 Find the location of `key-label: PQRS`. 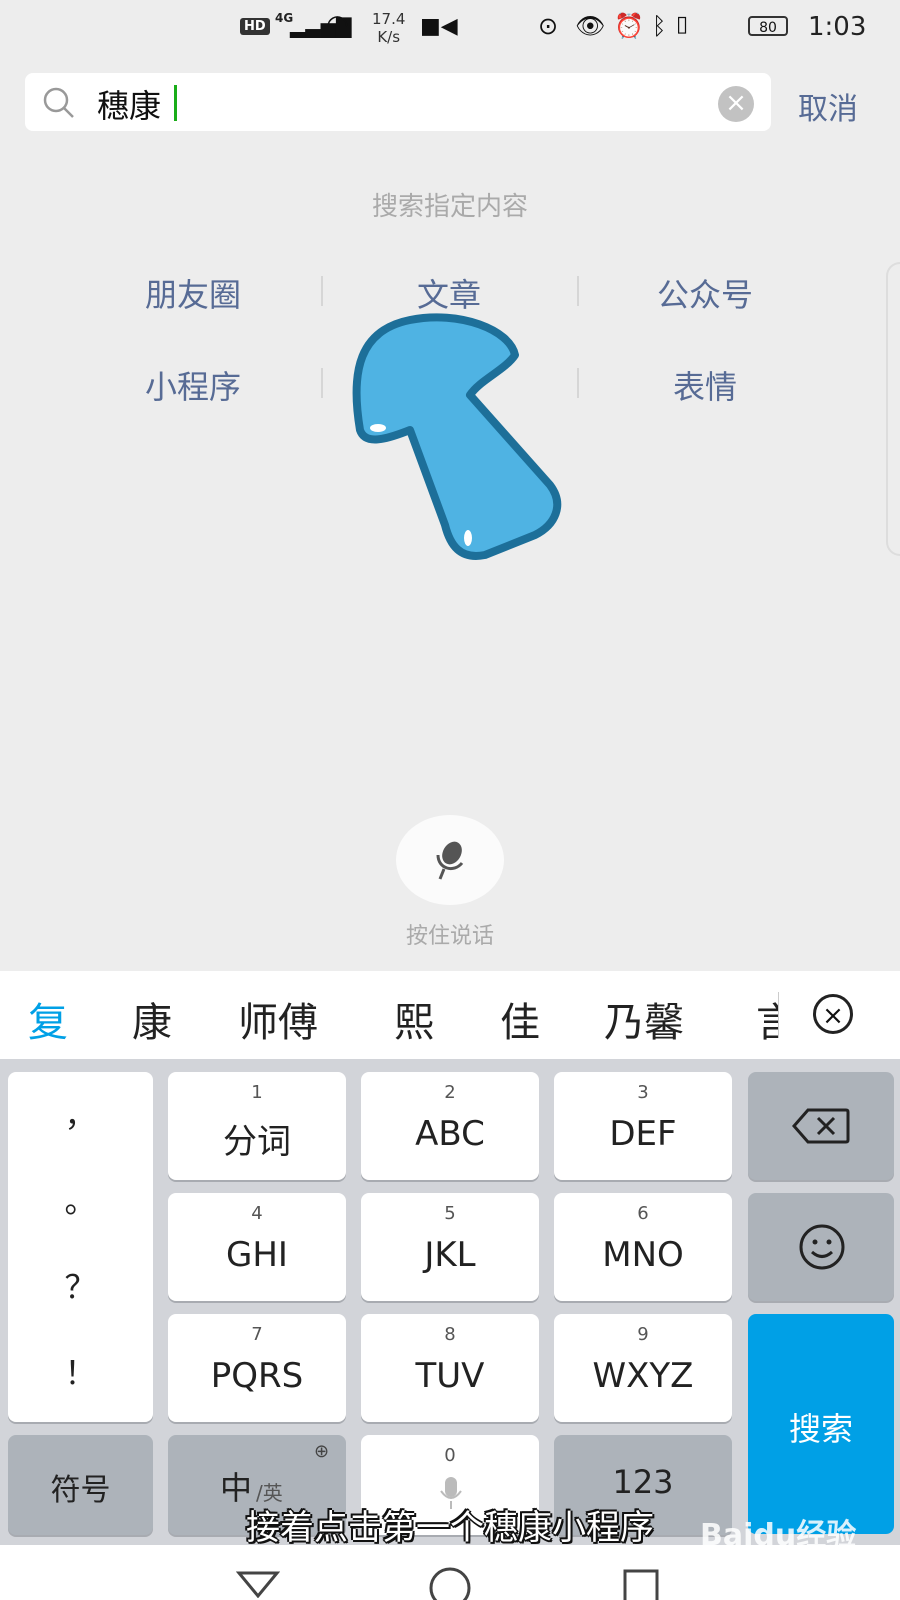

key-label: PQRS is located at coordinates (257, 1376).